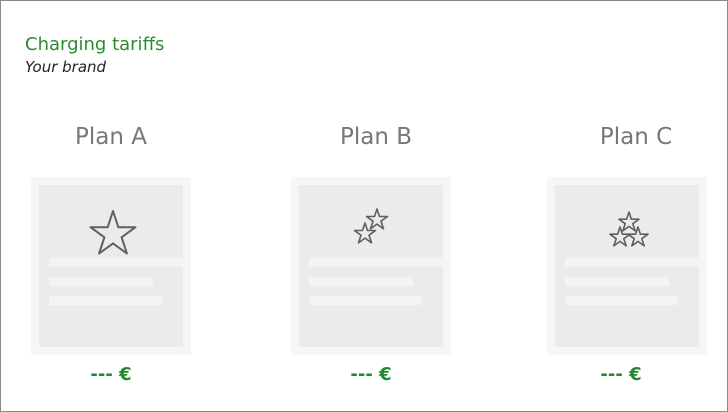 The height and width of the screenshot is (412, 728). Describe the element at coordinates (66, 67) in the screenshot. I see `brand-subtitle: Your brand` at that location.